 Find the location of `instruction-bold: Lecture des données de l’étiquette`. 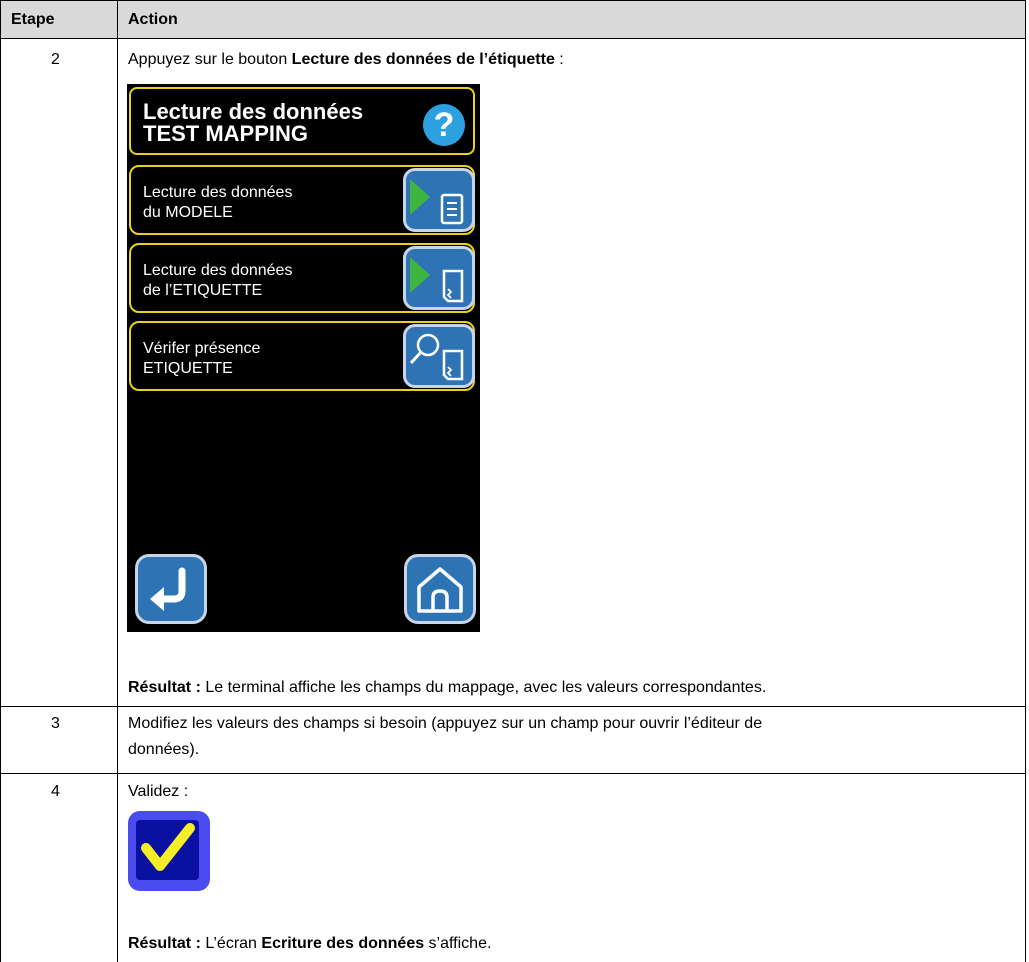

instruction-bold: Lecture des données de l’étiquette is located at coordinates (423, 59).